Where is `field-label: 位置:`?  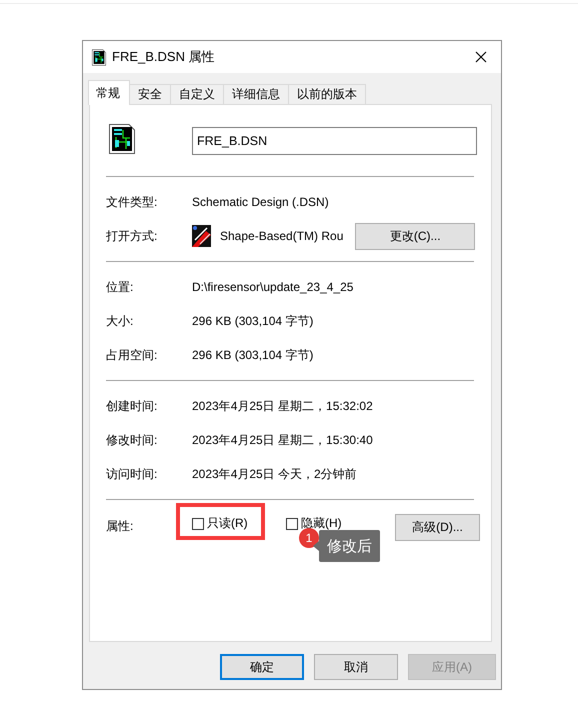
field-label: 位置: is located at coordinates (120, 287).